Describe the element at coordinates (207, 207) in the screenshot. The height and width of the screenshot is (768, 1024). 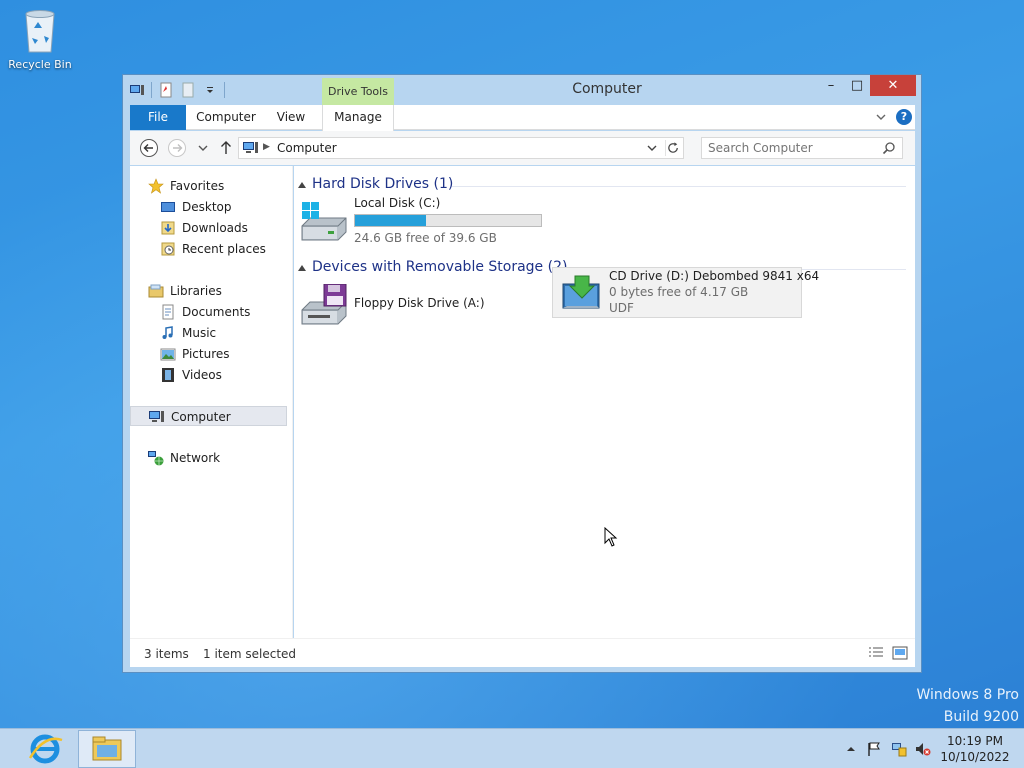
I see `nav-desktop-label: Desktop` at that location.